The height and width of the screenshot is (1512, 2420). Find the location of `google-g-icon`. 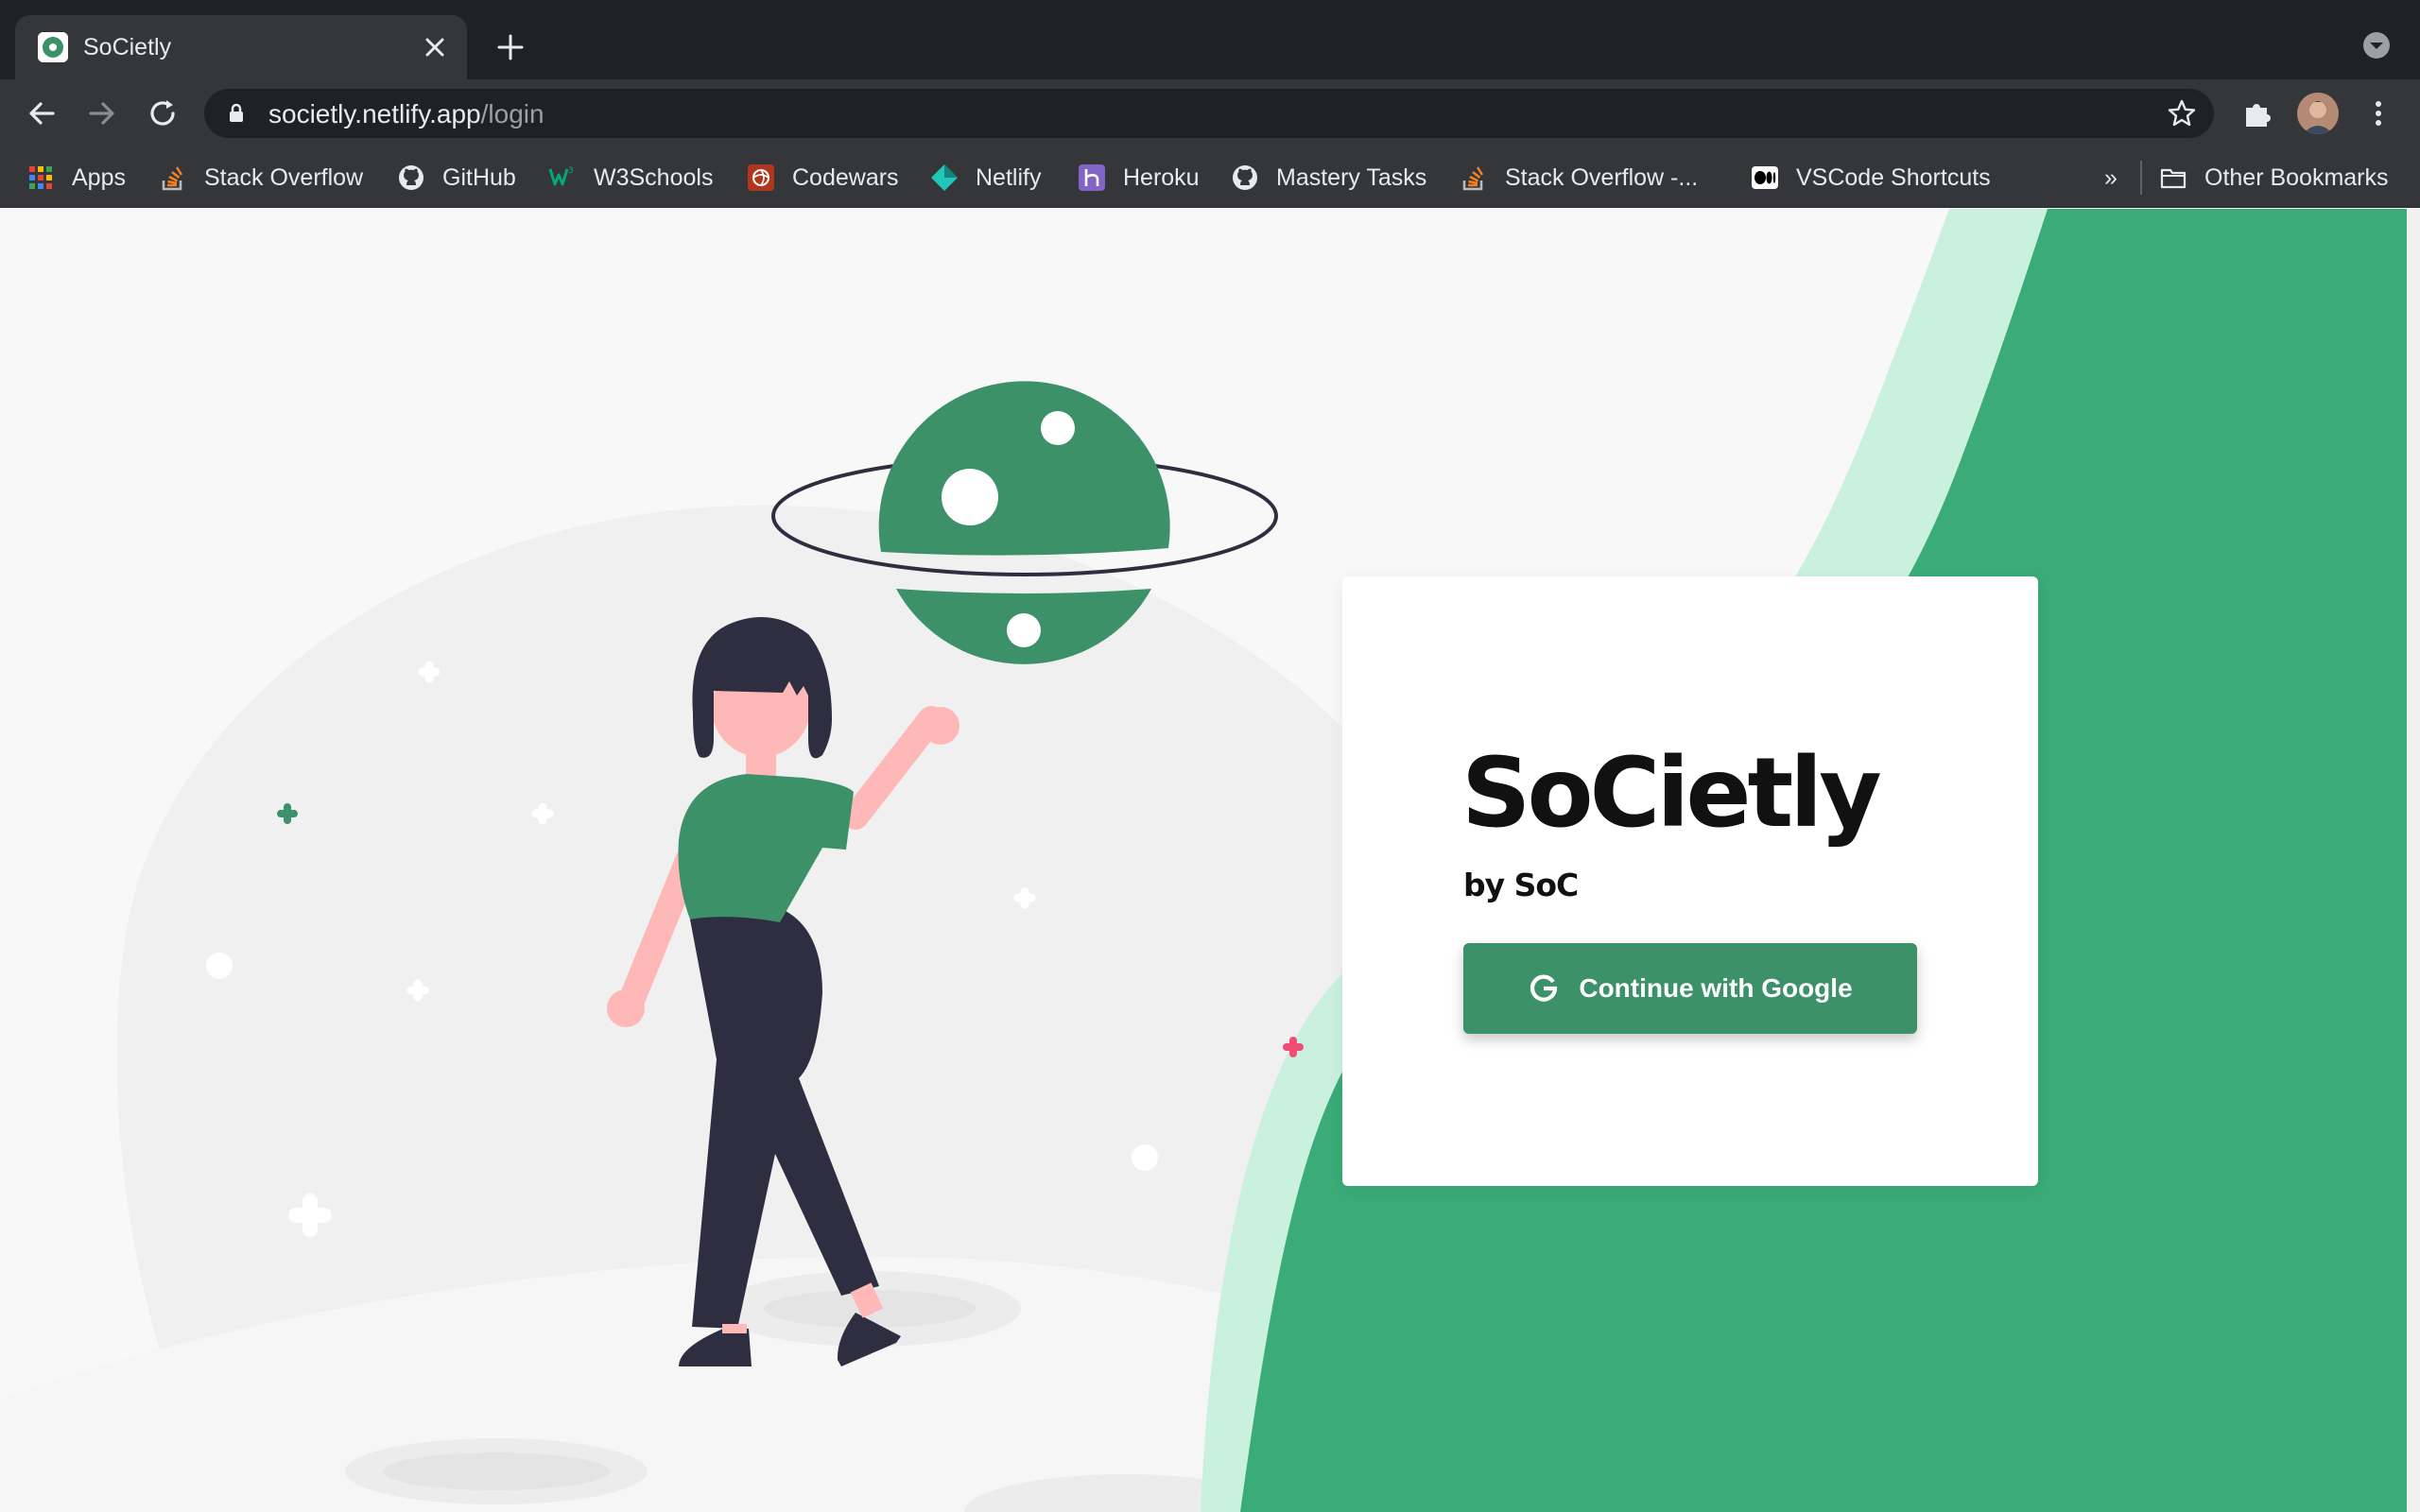

google-g-icon is located at coordinates (1544, 988).